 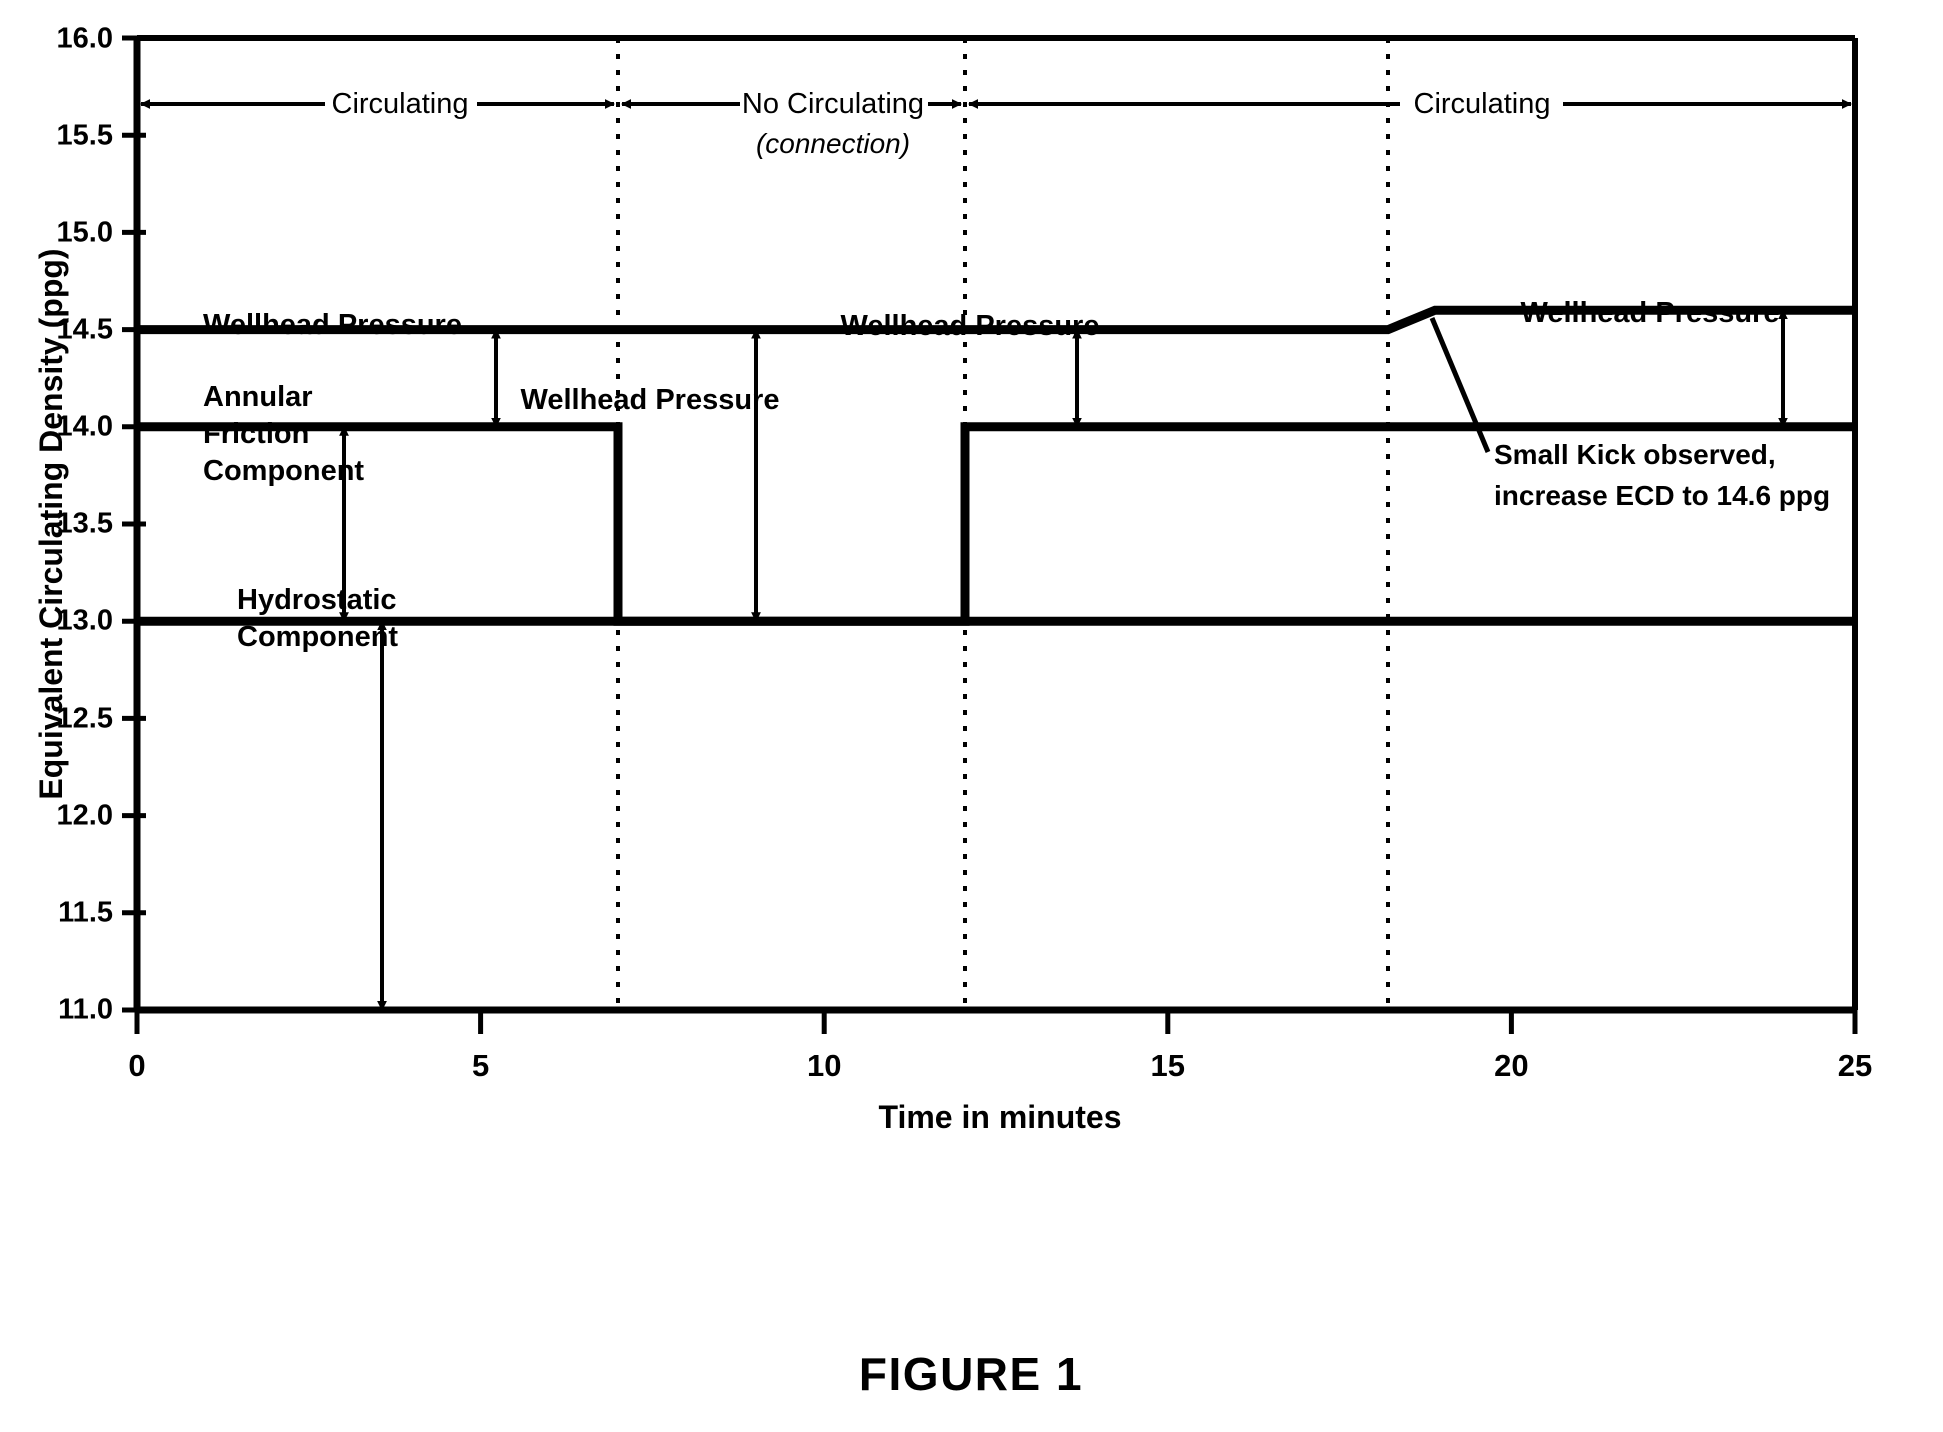 What do you see at coordinates (85, 136) in the screenshot?
I see `y-tick-label: 15.5` at bounding box center [85, 136].